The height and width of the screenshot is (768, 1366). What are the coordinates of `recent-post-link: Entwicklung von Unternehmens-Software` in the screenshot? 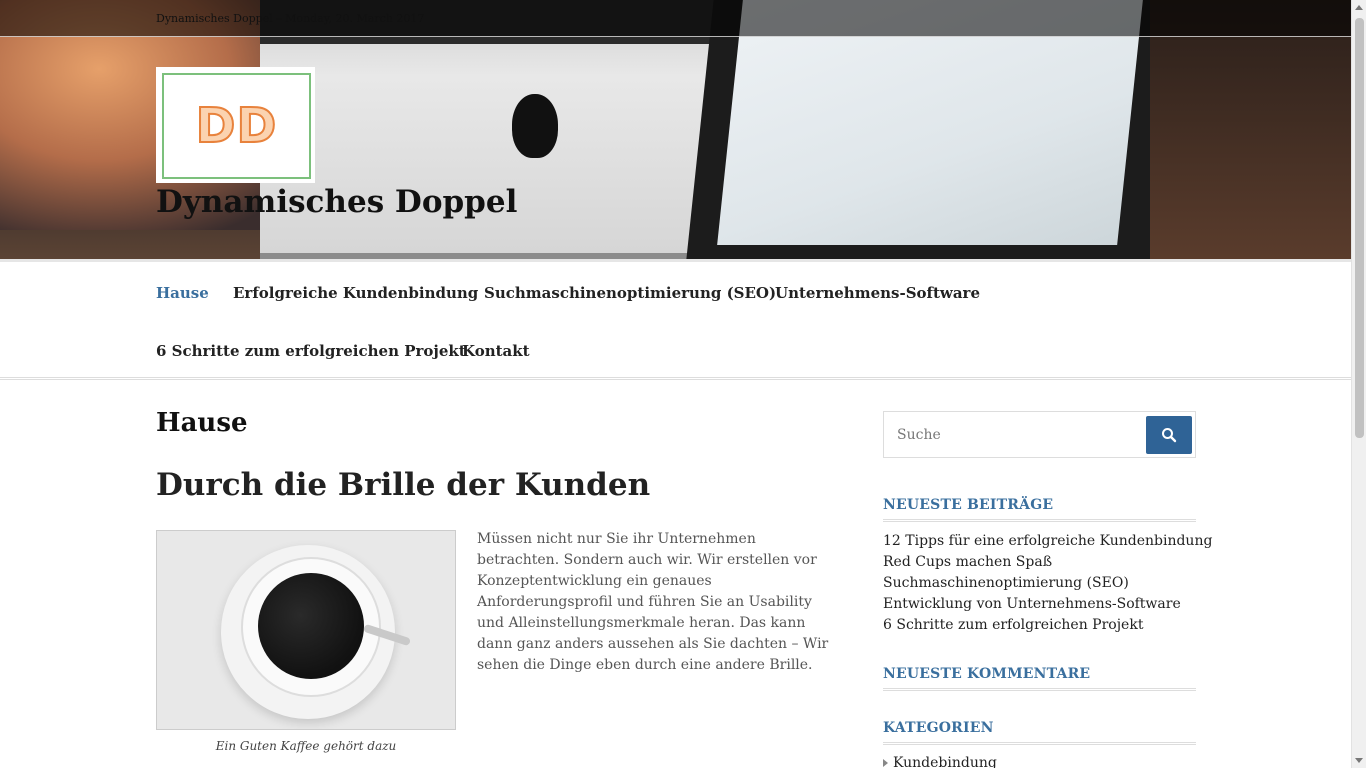 It's located at (1043, 604).